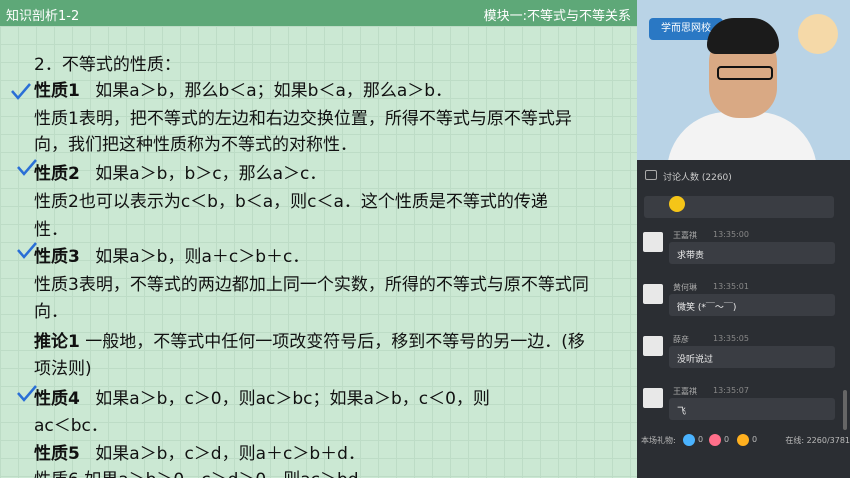  What do you see at coordinates (817, 440) in the screenshot?
I see `online-count: 在线: 2260/3781` at bounding box center [817, 440].